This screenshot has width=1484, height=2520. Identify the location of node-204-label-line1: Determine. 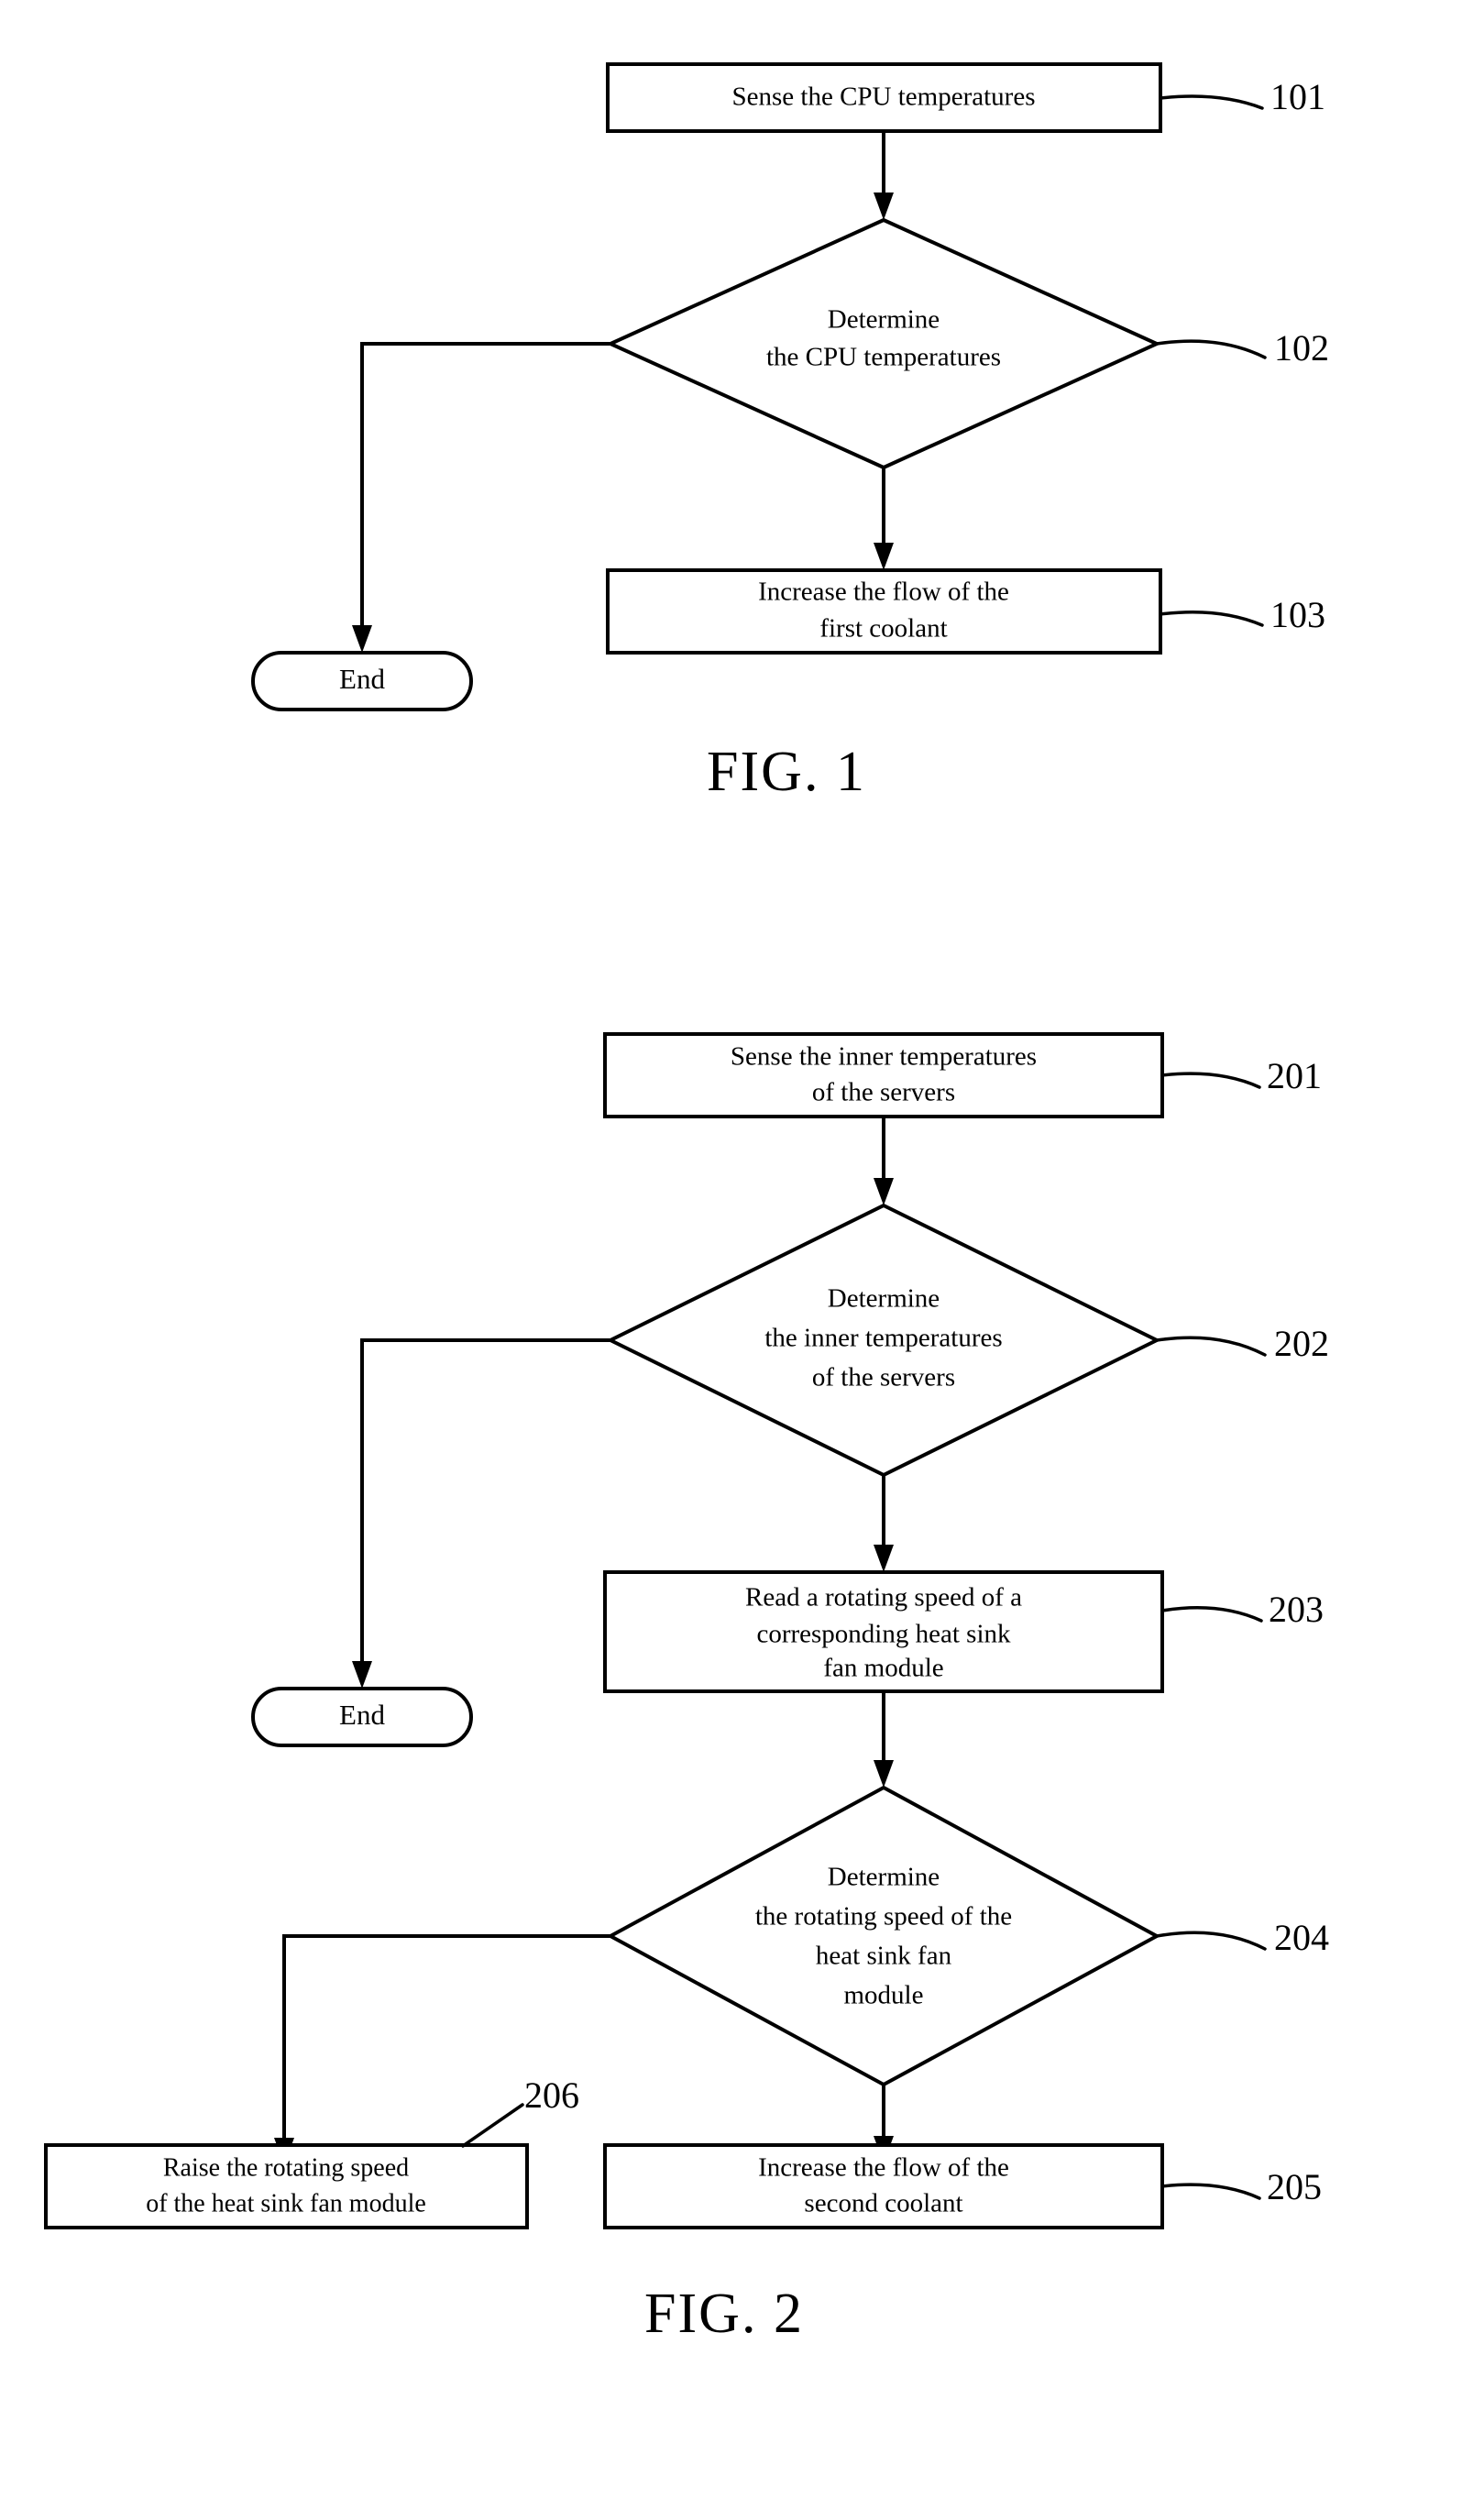
(884, 1877).